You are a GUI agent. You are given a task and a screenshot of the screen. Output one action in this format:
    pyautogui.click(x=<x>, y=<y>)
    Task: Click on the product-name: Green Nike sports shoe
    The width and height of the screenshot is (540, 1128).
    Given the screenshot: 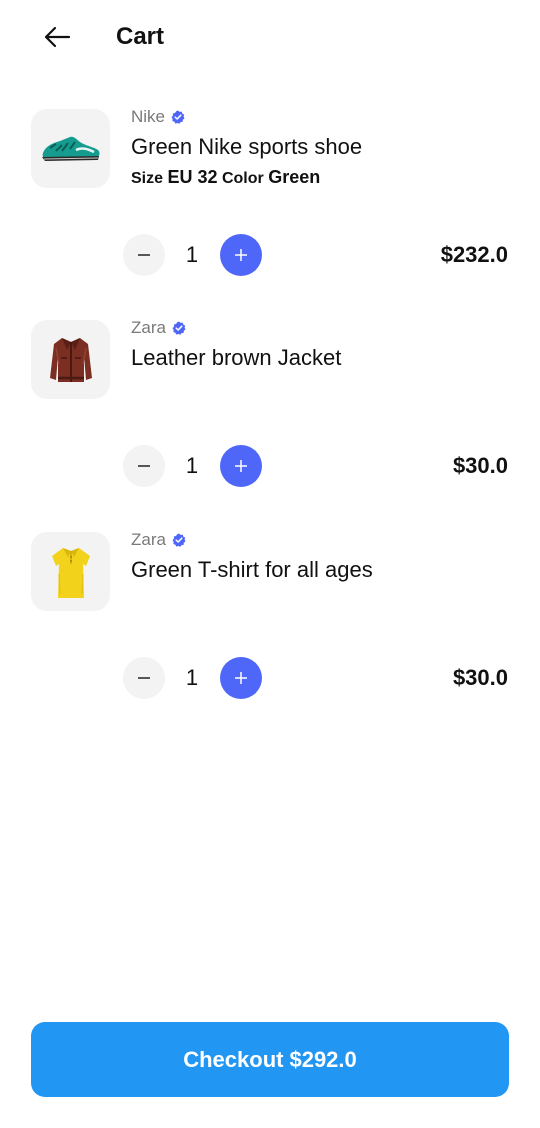 What is the action you would take?
    pyautogui.click(x=246, y=147)
    